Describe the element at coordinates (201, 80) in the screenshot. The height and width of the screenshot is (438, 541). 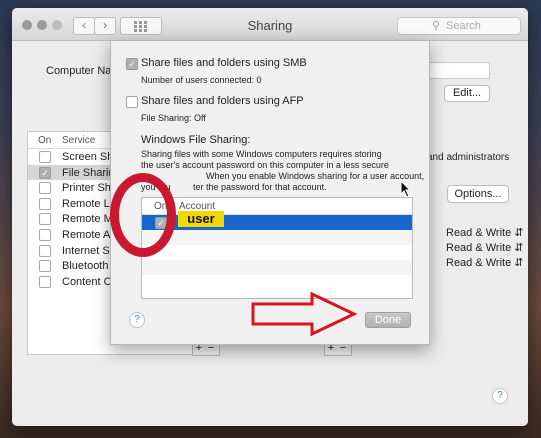
I see `smb-users-count: Number of users connected: 0` at that location.